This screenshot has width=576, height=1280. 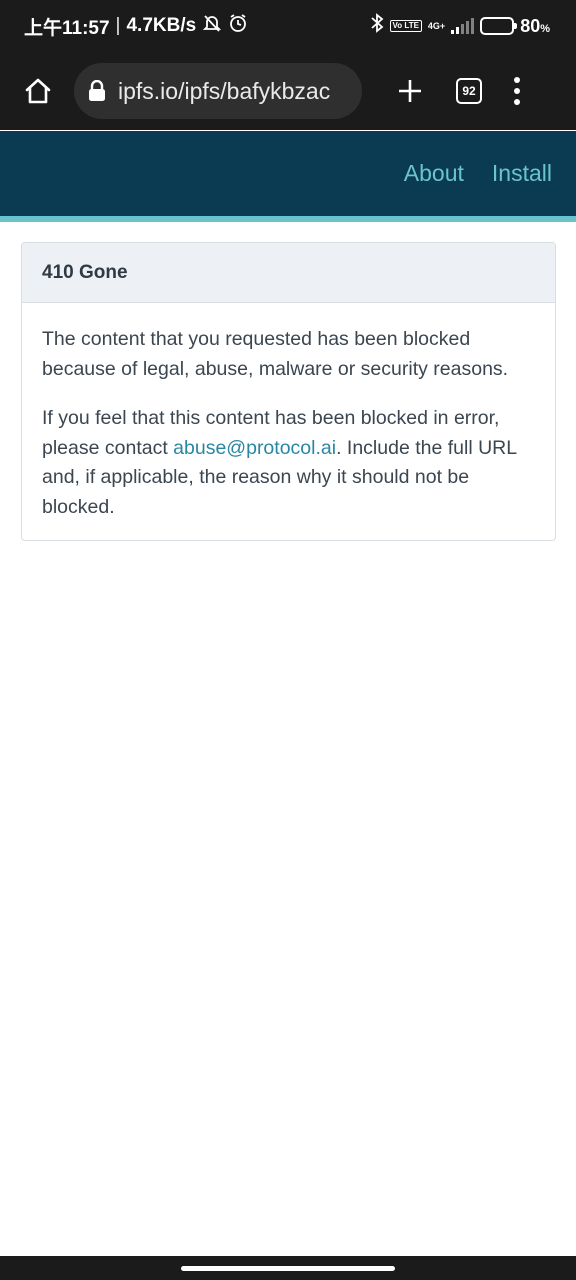 I want to click on gesture-nav-bar, so click(x=288, y=1268).